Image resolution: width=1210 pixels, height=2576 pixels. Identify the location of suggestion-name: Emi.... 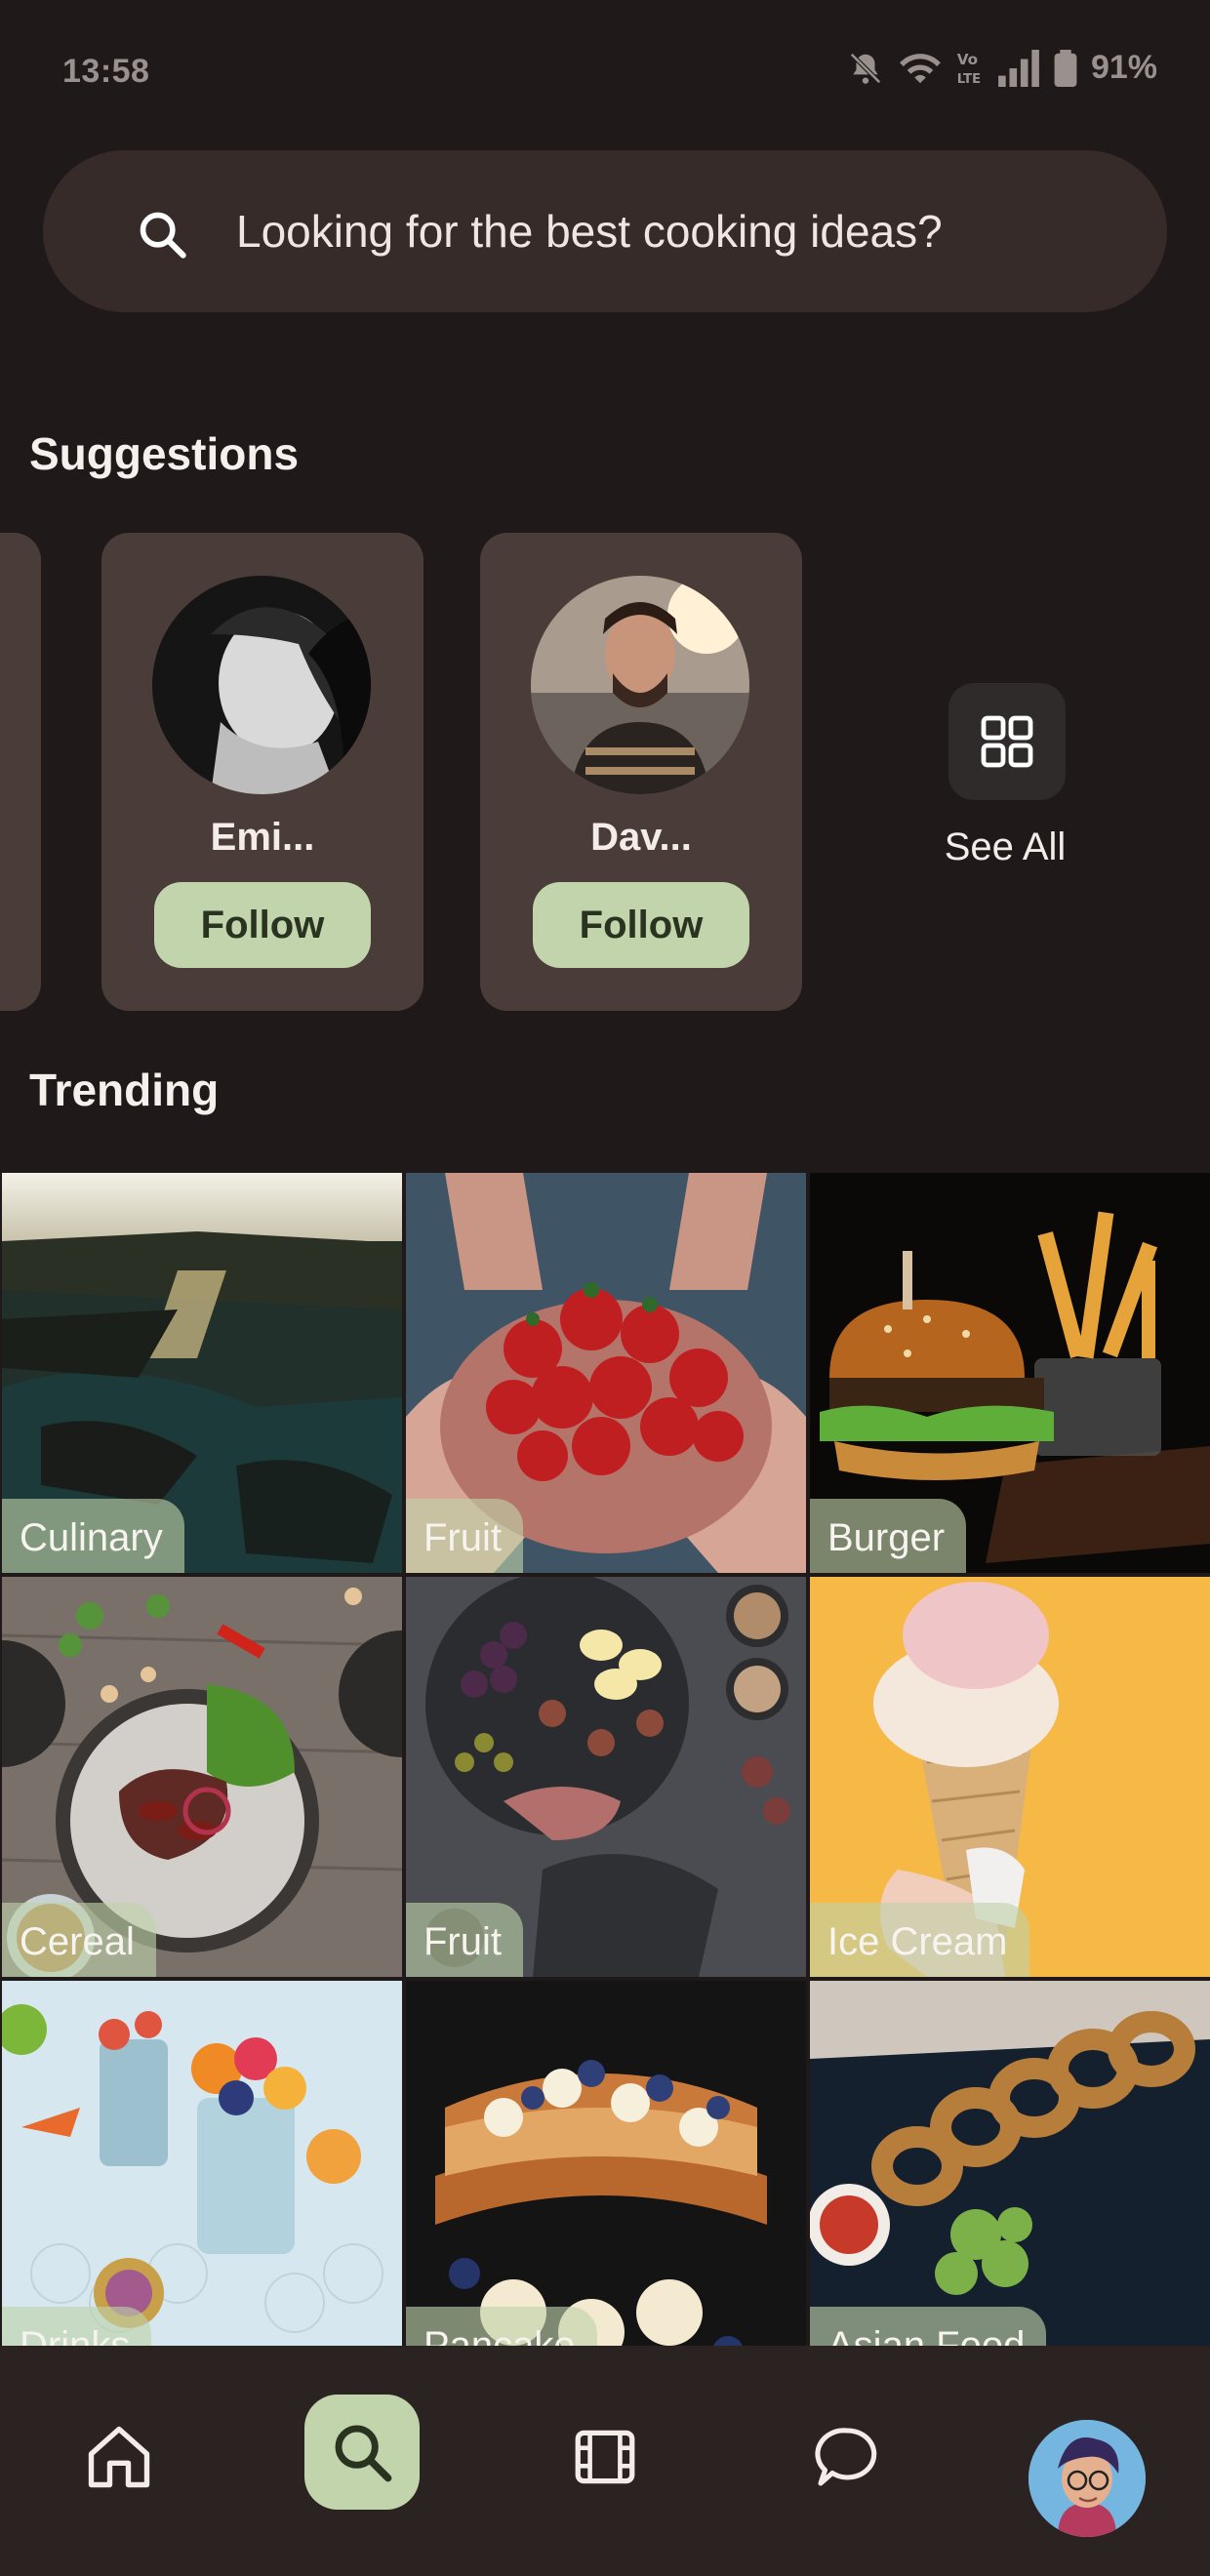
(262, 837).